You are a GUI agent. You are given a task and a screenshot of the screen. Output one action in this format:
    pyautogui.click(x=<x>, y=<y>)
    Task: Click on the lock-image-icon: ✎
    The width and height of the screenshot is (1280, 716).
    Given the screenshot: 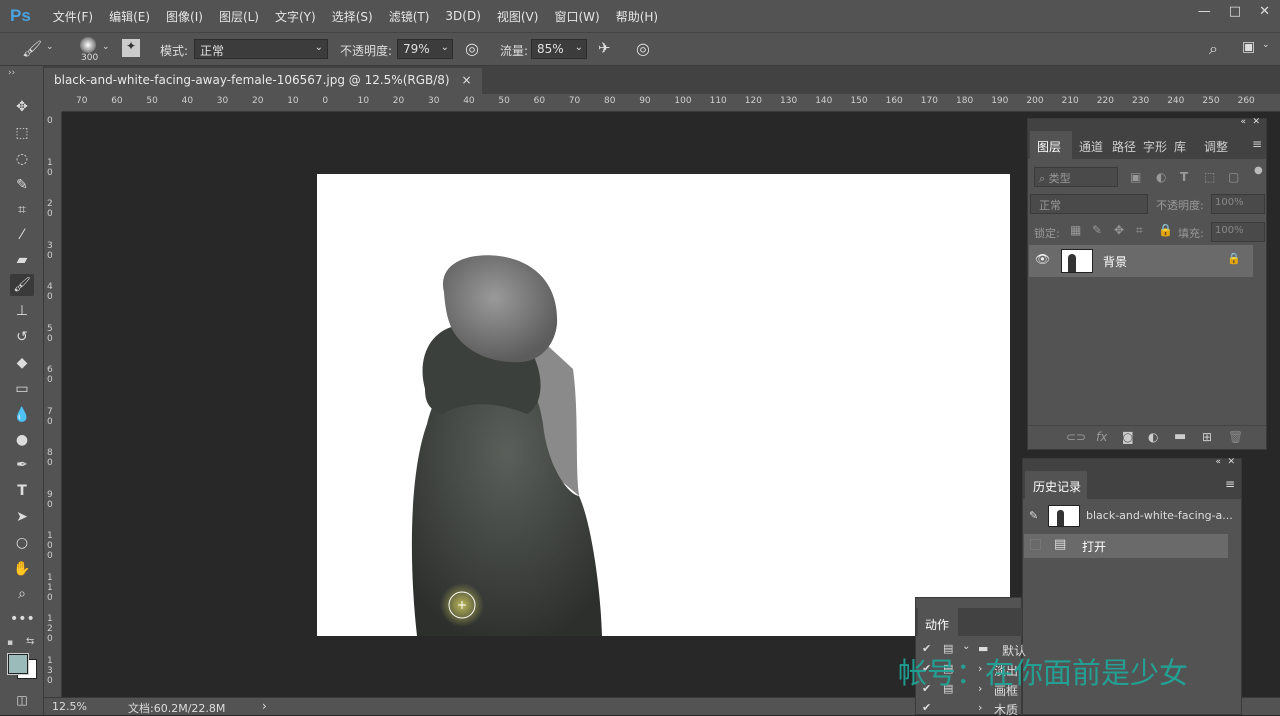 What is the action you would take?
    pyautogui.click(x=1097, y=230)
    